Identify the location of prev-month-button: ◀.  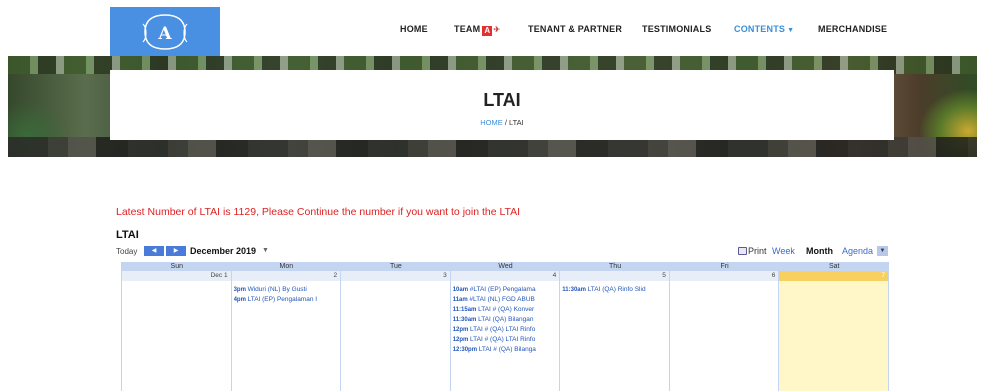
(154, 251).